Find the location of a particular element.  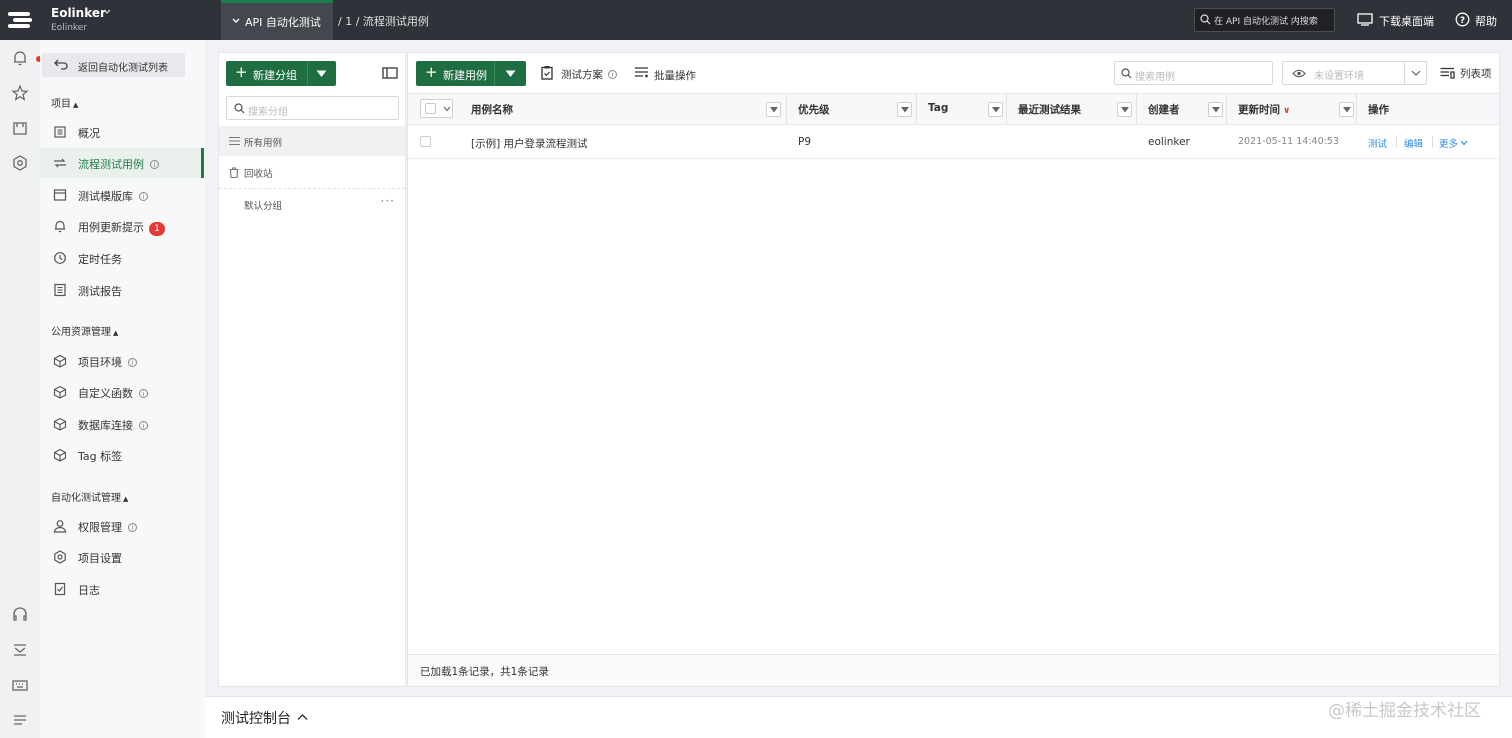

sidebar-item-permissions: 权限管理 i is located at coordinates (122, 526).